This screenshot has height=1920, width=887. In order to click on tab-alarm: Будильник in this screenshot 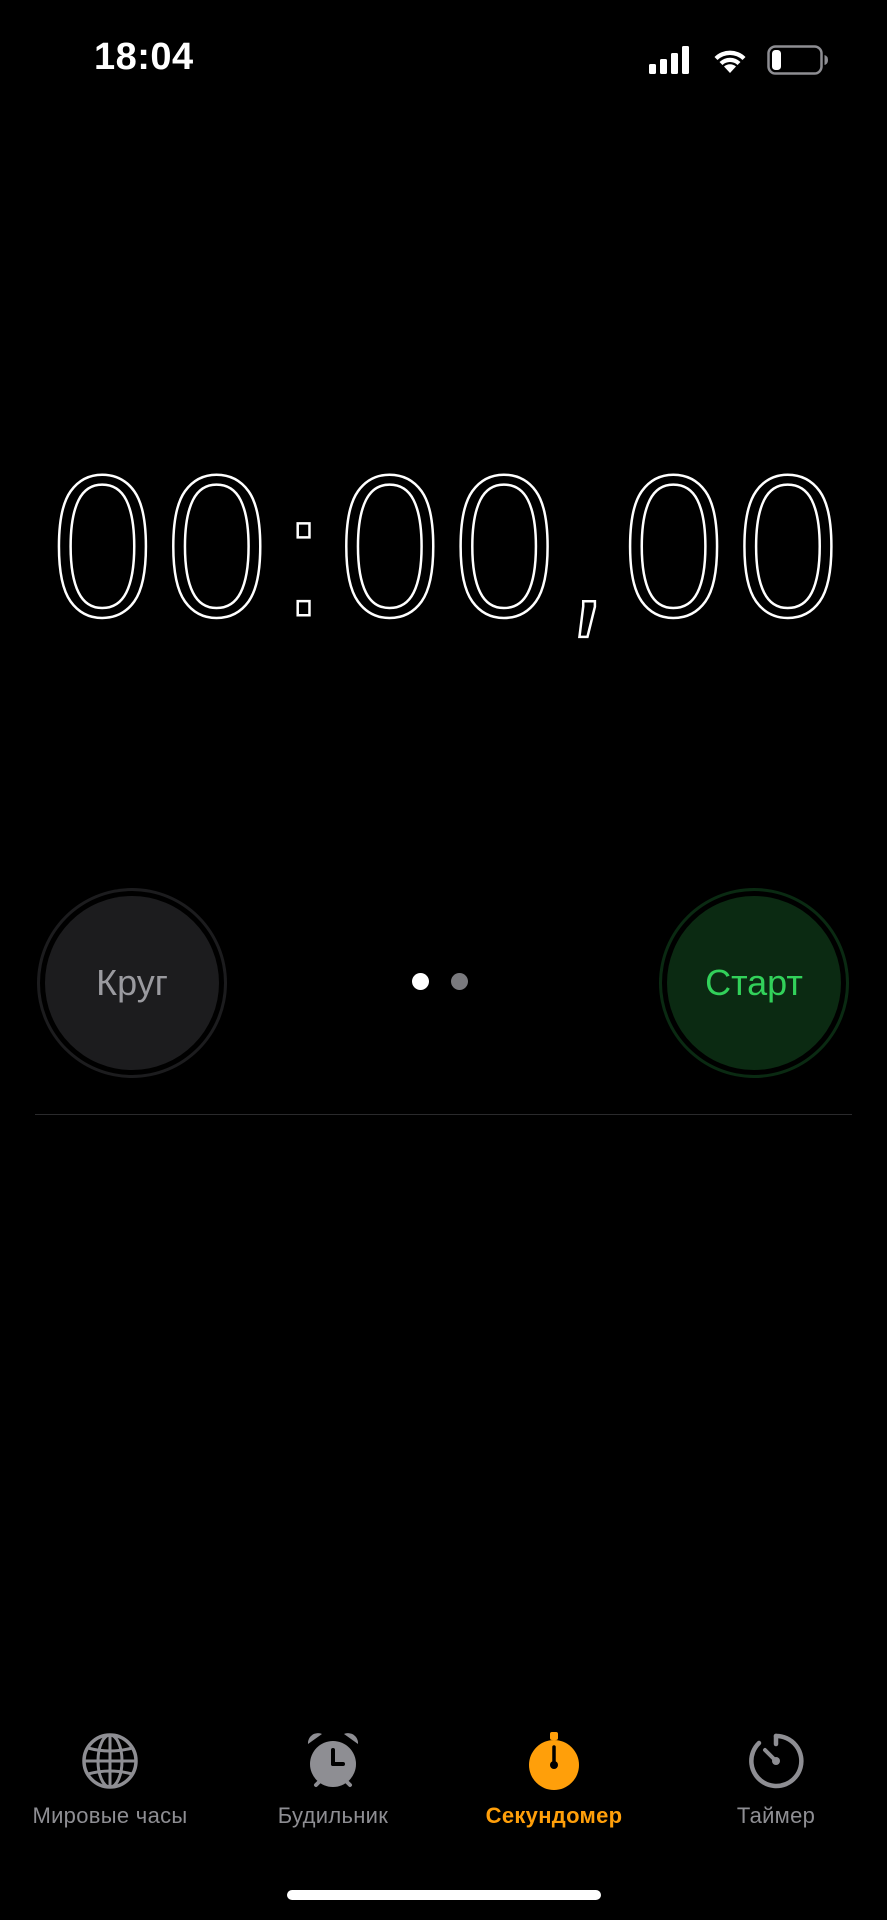, I will do `click(333, 1779)`.